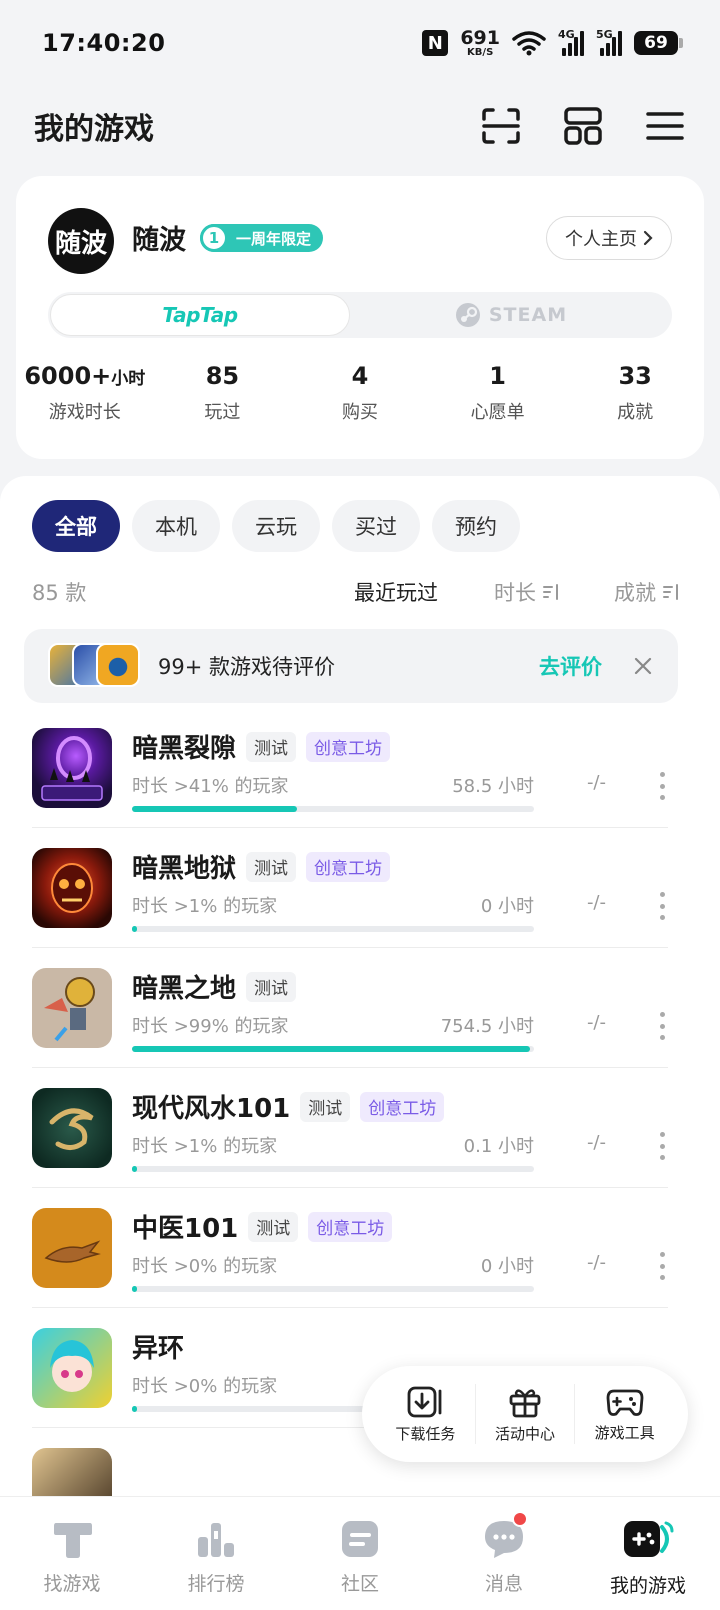 This screenshot has width=720, height=1610. I want to click on signal-5g-label: 5G, so click(604, 34).